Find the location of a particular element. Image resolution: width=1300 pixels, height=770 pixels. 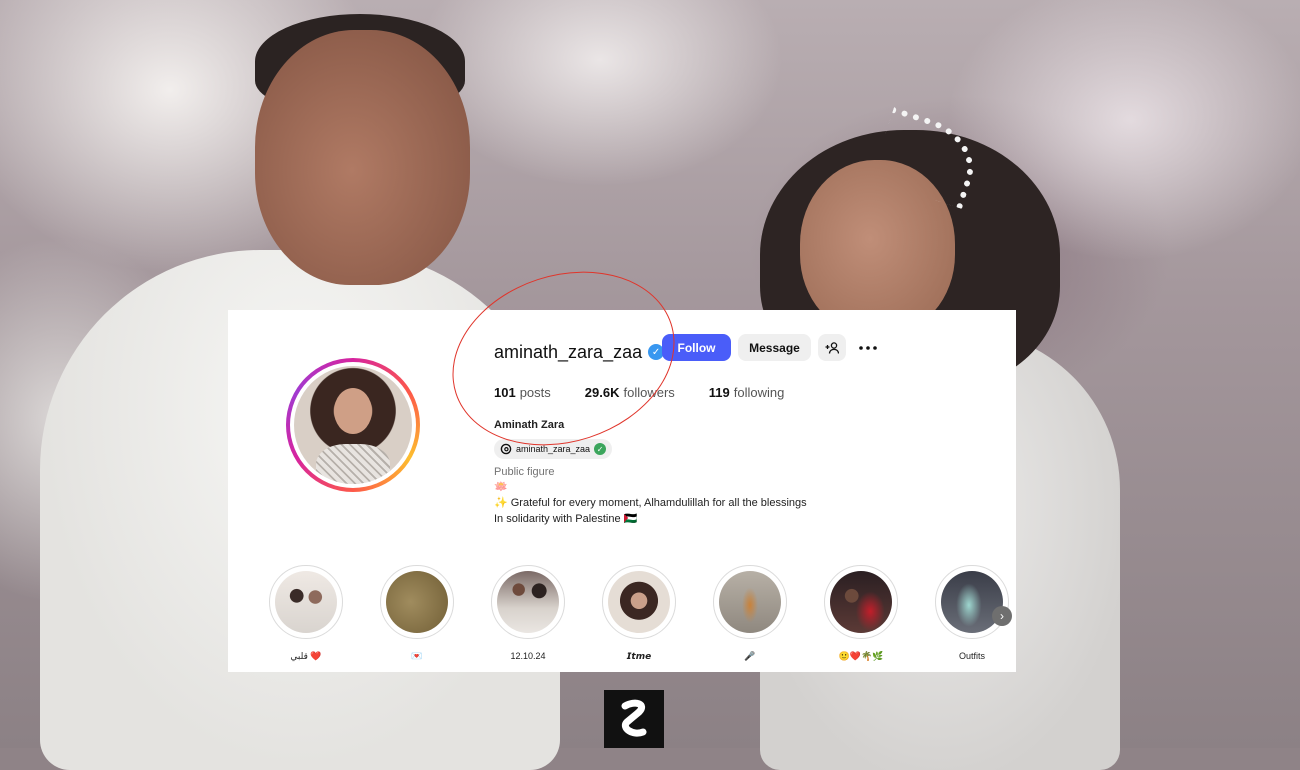

highlight-label: 💌 is located at coordinates (417, 656).